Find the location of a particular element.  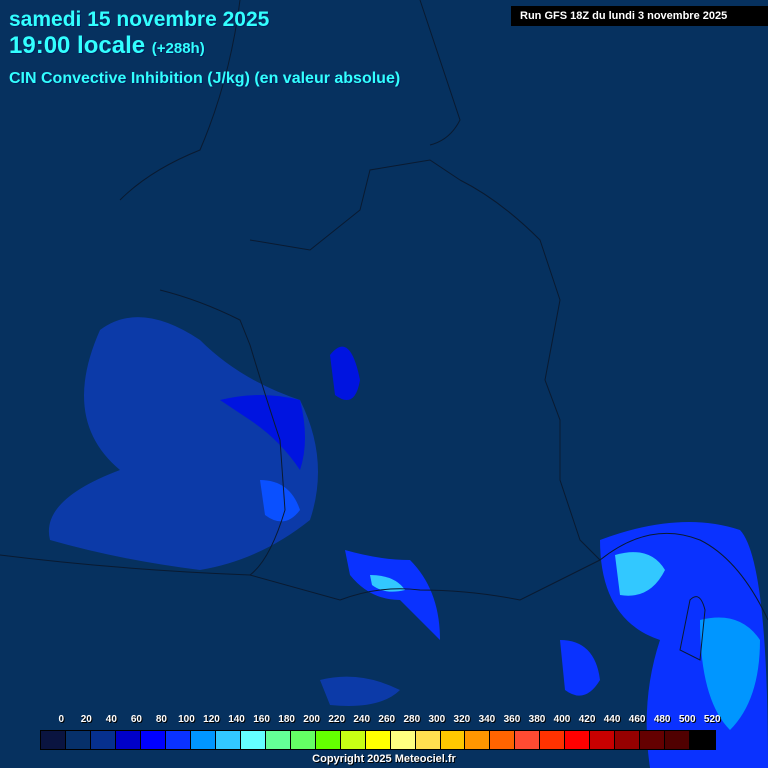

model-run-label: Run GFS 18Z du lundi 3 novembre 2025 is located at coordinates (639, 16).